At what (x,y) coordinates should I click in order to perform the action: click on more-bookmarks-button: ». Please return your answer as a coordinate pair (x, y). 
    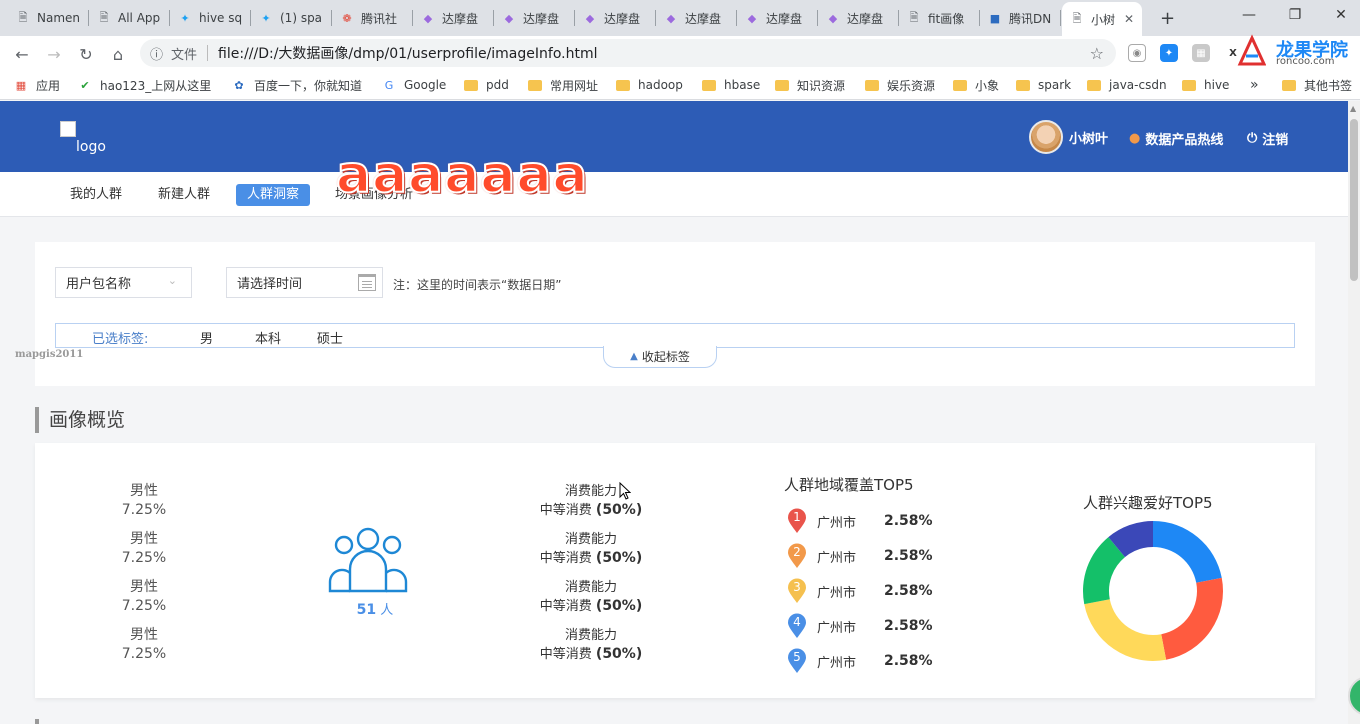
    Looking at the image, I should click on (1254, 85).